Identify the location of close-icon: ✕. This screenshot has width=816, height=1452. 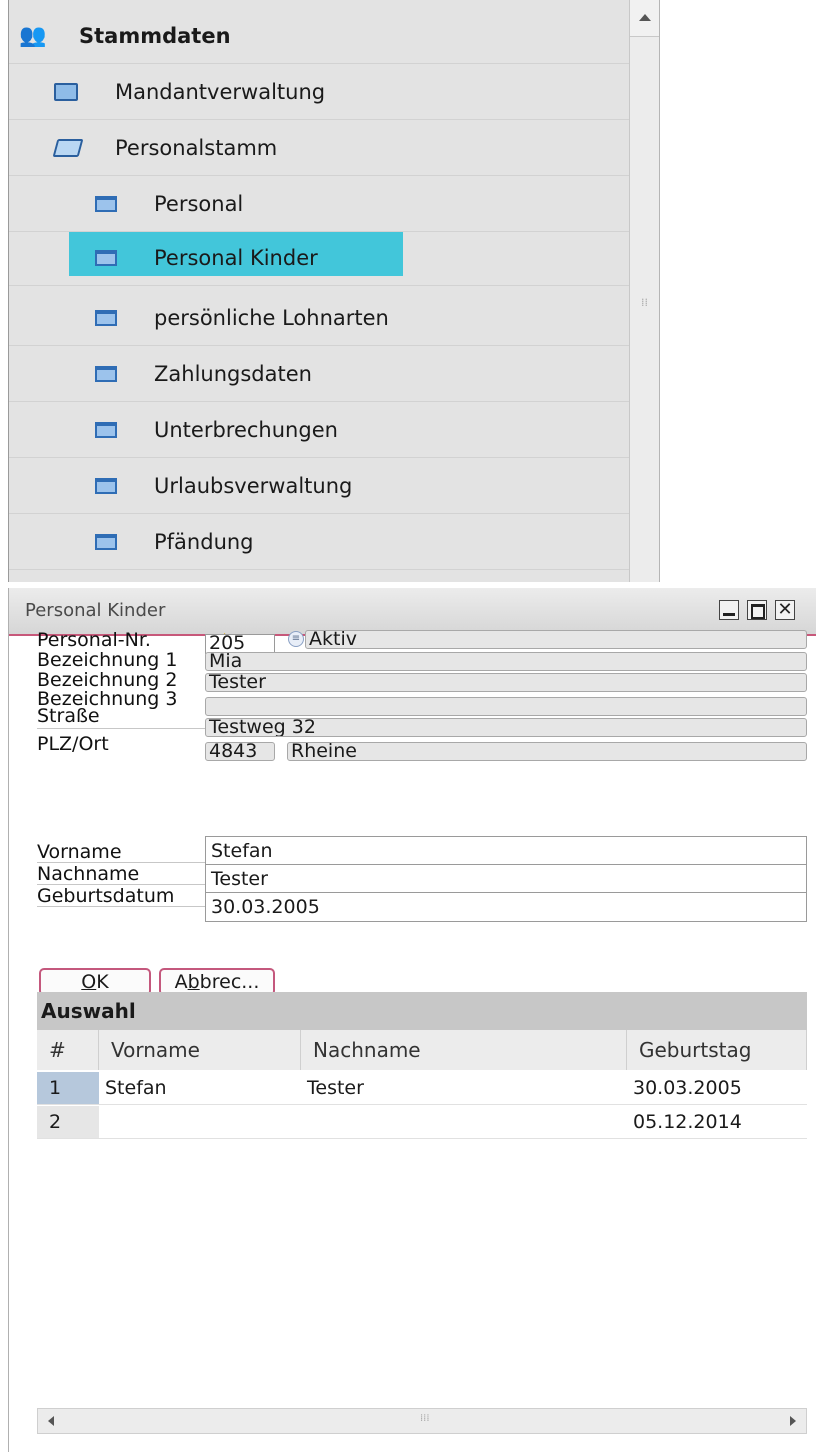
(785, 610).